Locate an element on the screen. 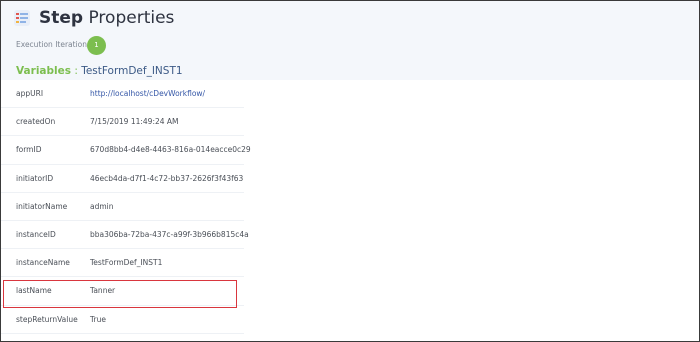 The height and width of the screenshot is (342, 700). list-icon is located at coordinates (22, 18).